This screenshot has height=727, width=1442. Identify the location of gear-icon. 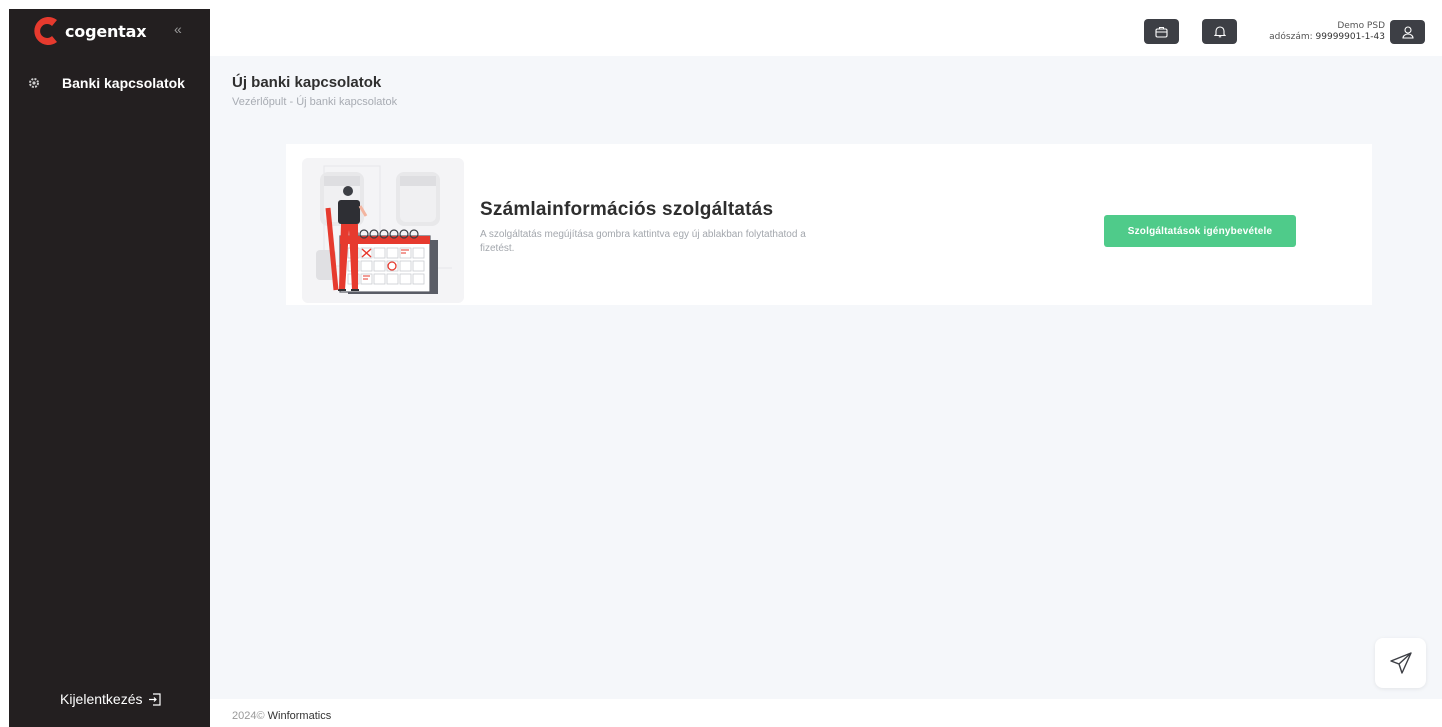
(34, 83).